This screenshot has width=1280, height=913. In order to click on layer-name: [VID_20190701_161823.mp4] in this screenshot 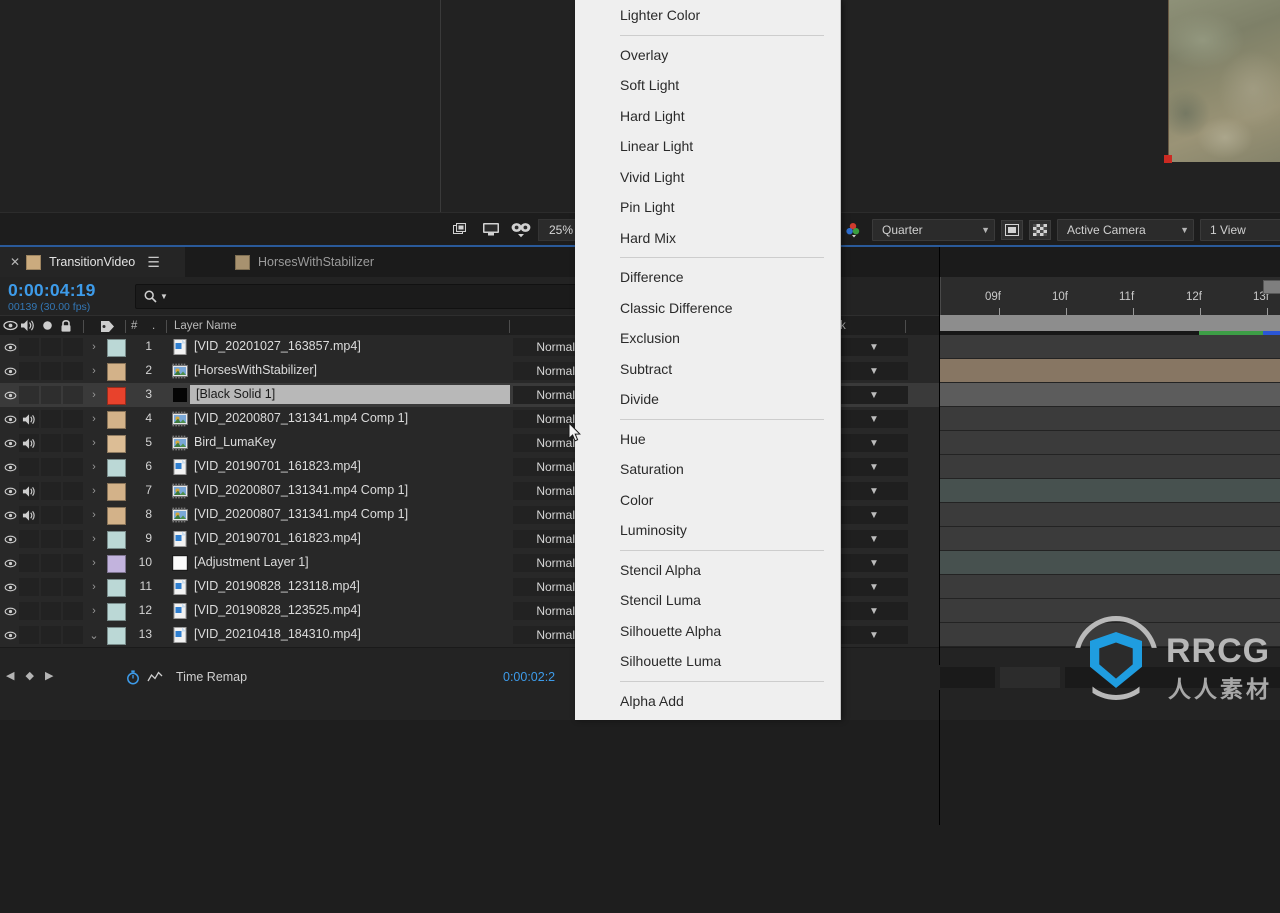, I will do `click(277, 466)`.